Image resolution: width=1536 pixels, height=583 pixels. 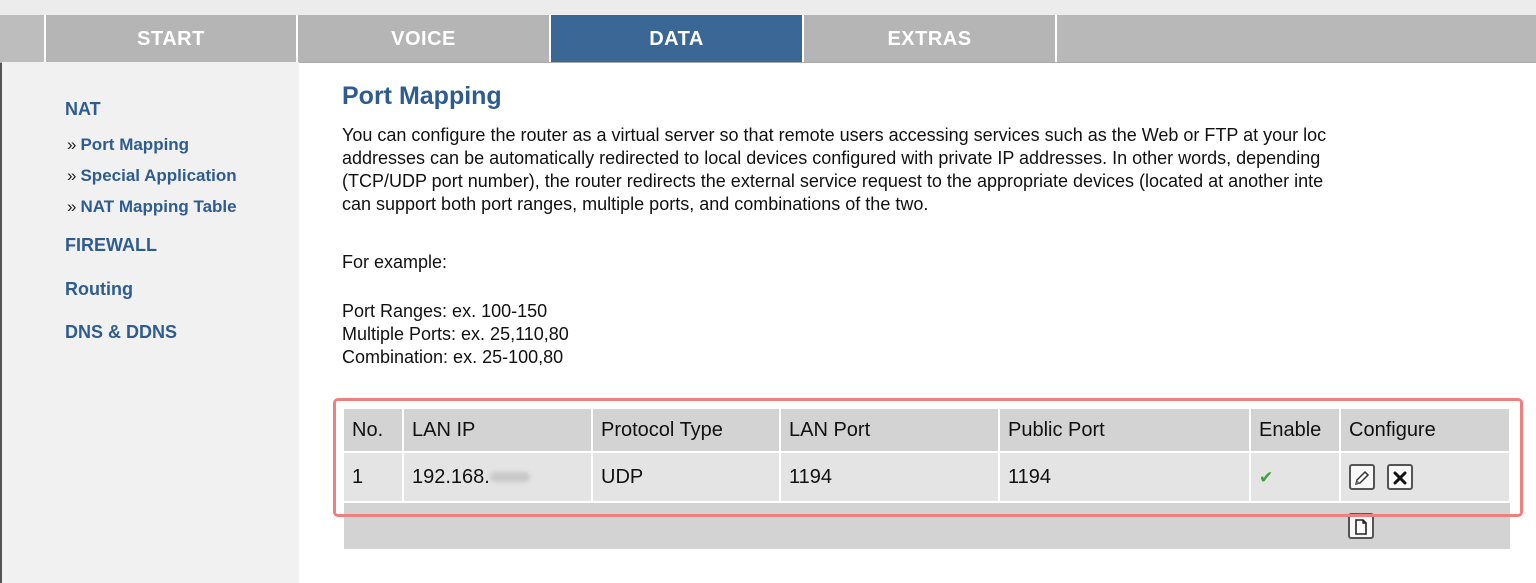 What do you see at coordinates (135, 144) in the screenshot?
I see `sidebar-item-label: Port Mapping` at bounding box center [135, 144].